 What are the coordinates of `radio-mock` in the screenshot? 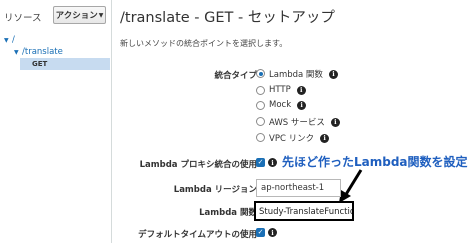 It's located at (260, 105).